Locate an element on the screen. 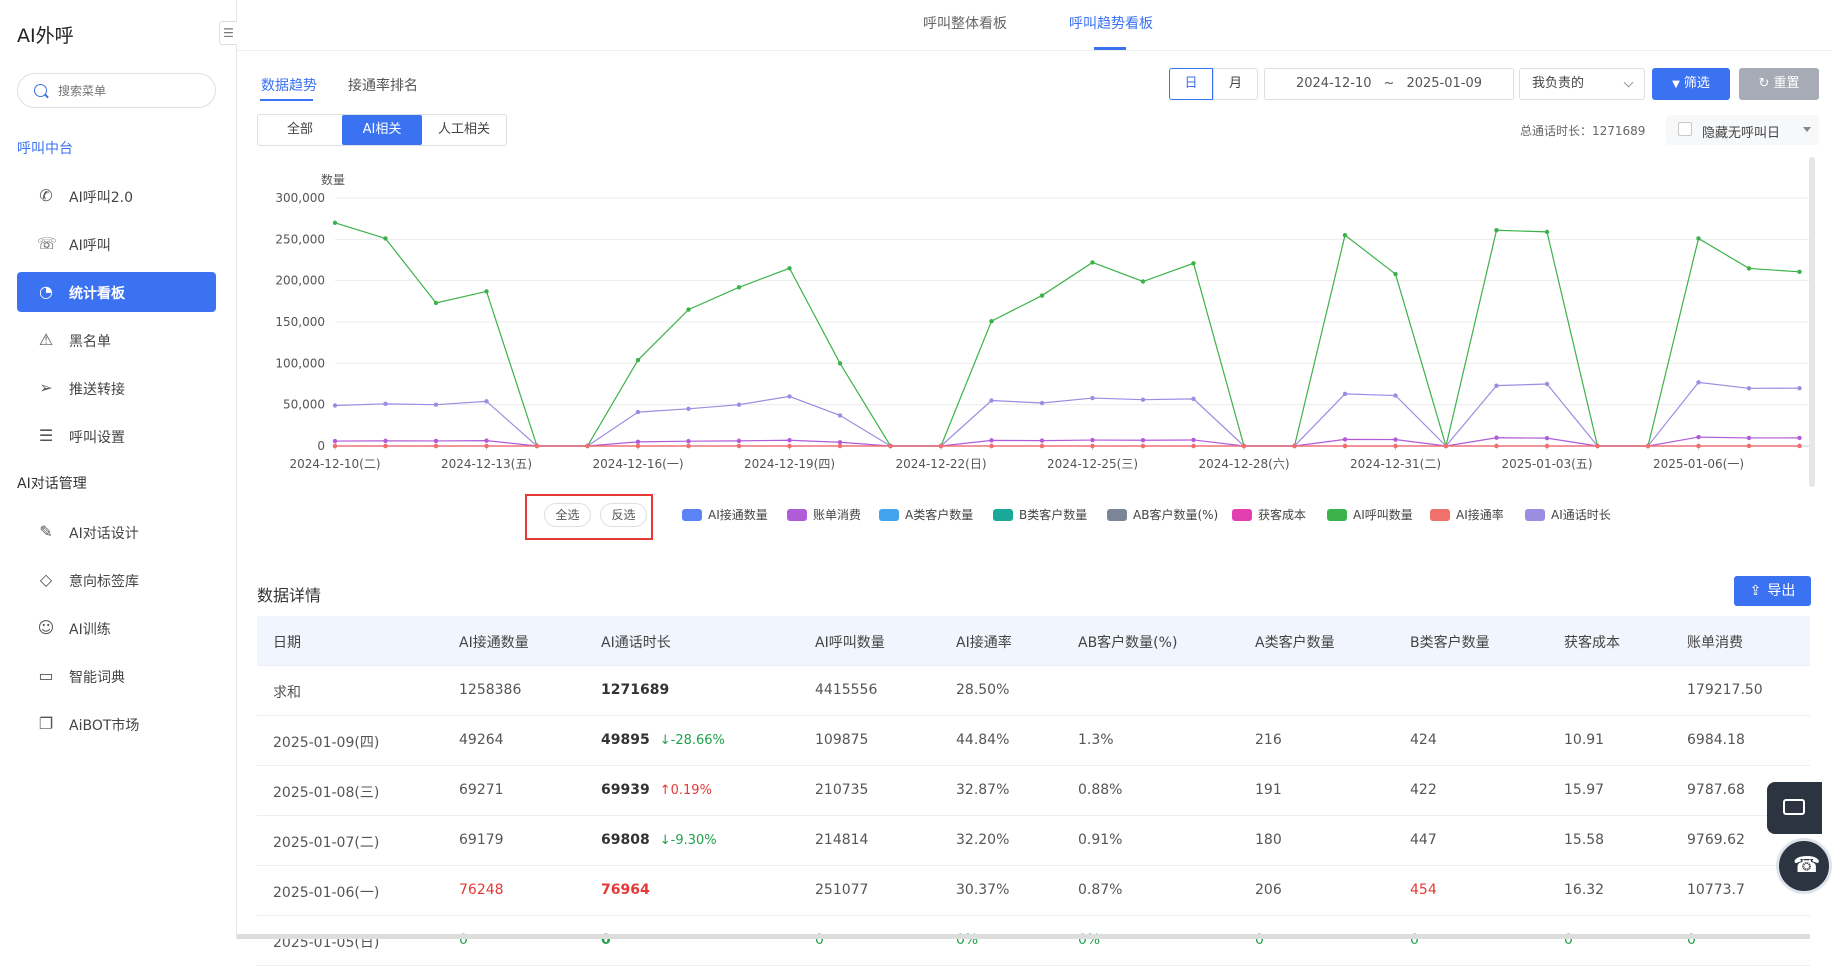 This screenshot has width=1832, height=966. sidebar-item: ☺AI训练 is located at coordinates (116, 628).